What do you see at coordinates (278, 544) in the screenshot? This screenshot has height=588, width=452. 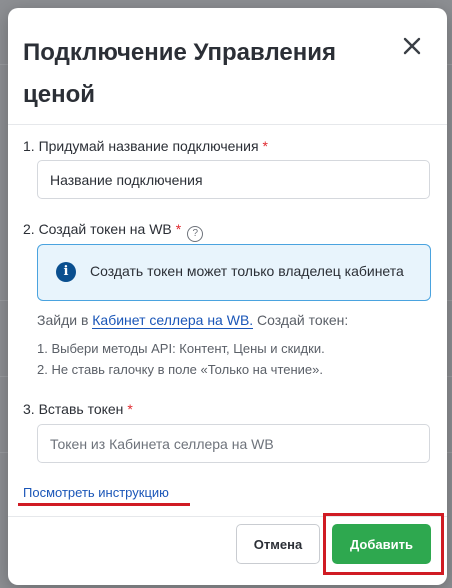 I see `cancel-button: Отмена` at bounding box center [278, 544].